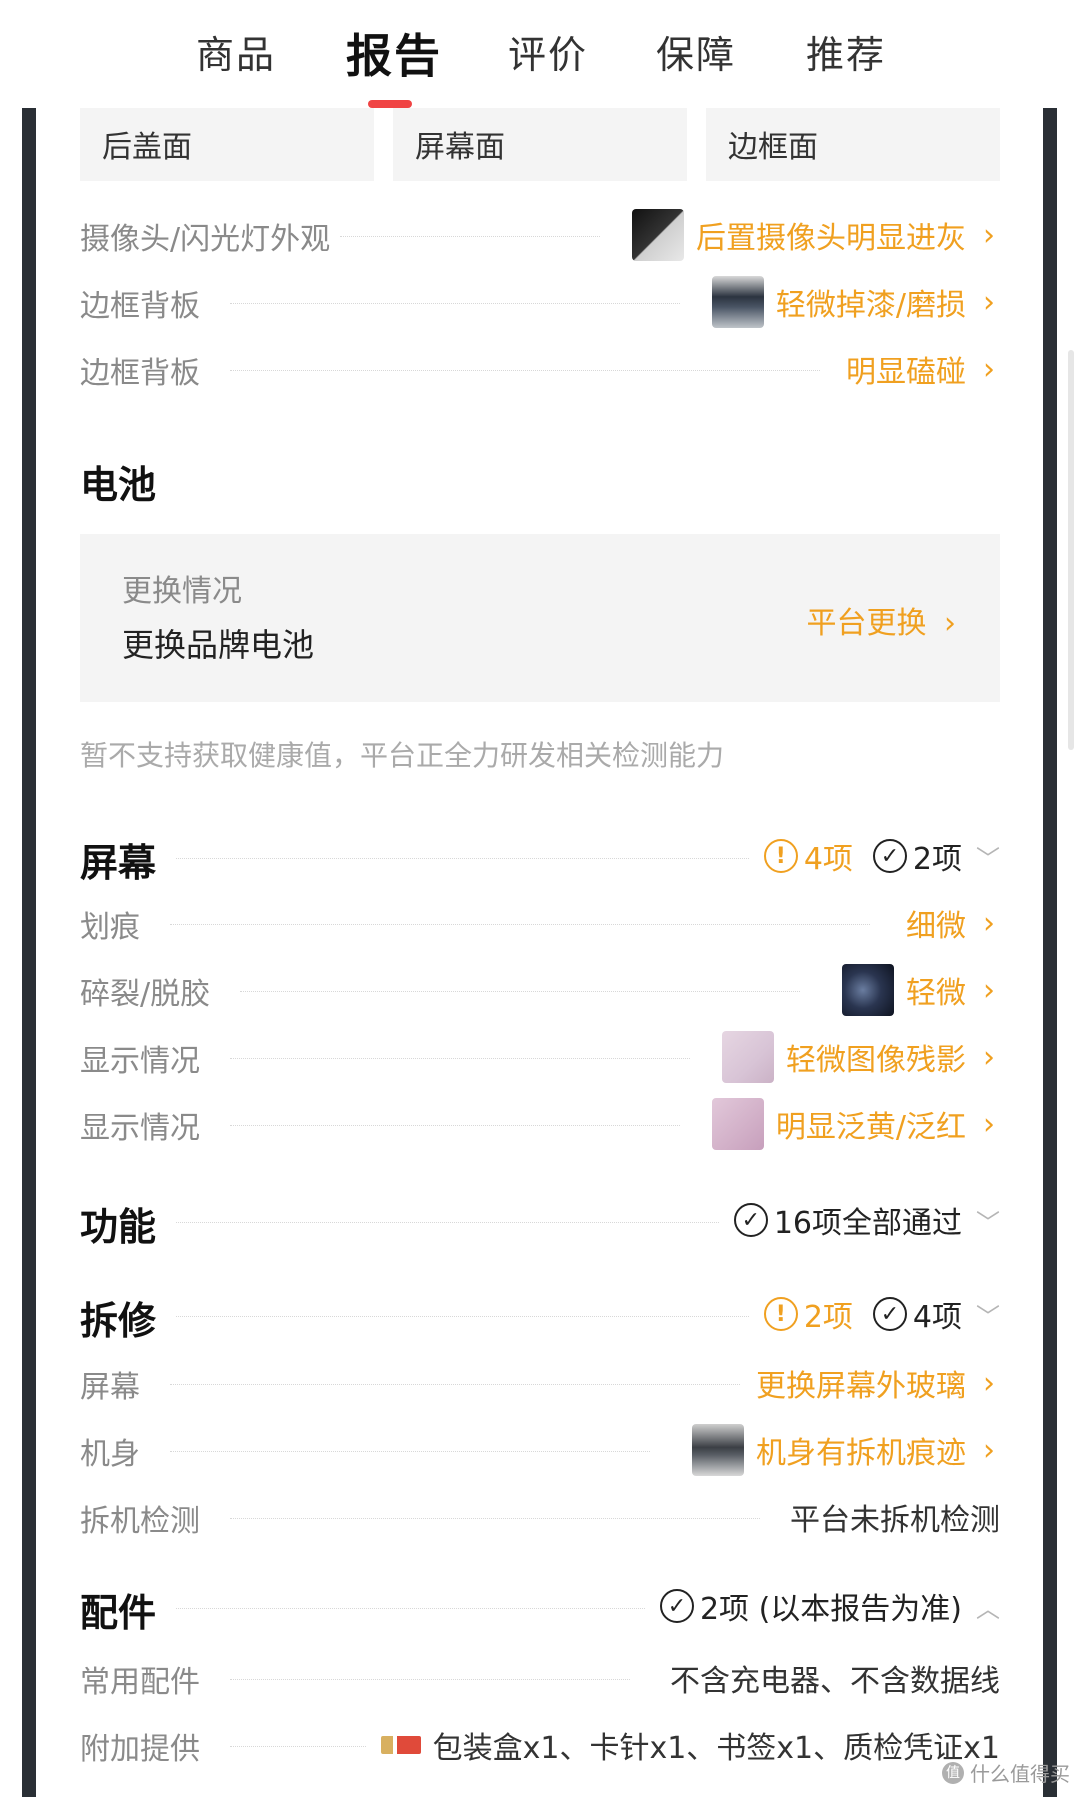 The width and height of the screenshot is (1080, 1797). I want to click on row-value: 机身有拆机痕迹, so click(861, 1453).